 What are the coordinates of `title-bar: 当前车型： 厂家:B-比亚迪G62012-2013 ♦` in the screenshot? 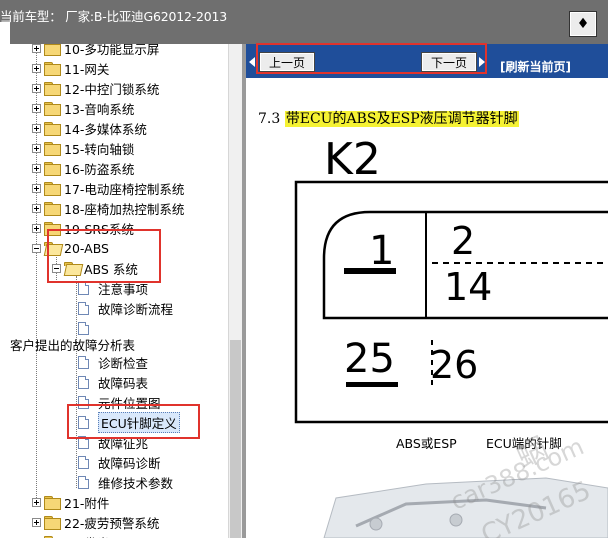 It's located at (304, 22).